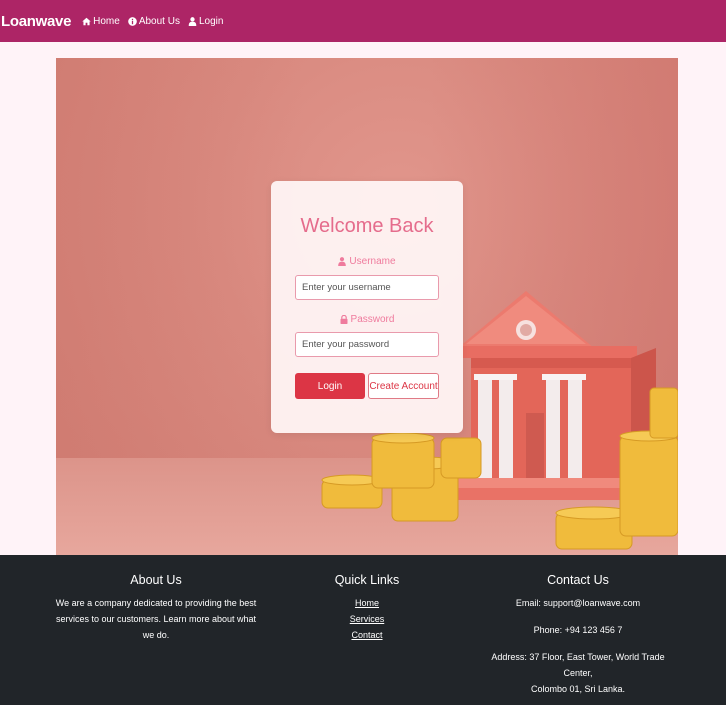  I want to click on footer-about-title: About Us, so click(156, 580).